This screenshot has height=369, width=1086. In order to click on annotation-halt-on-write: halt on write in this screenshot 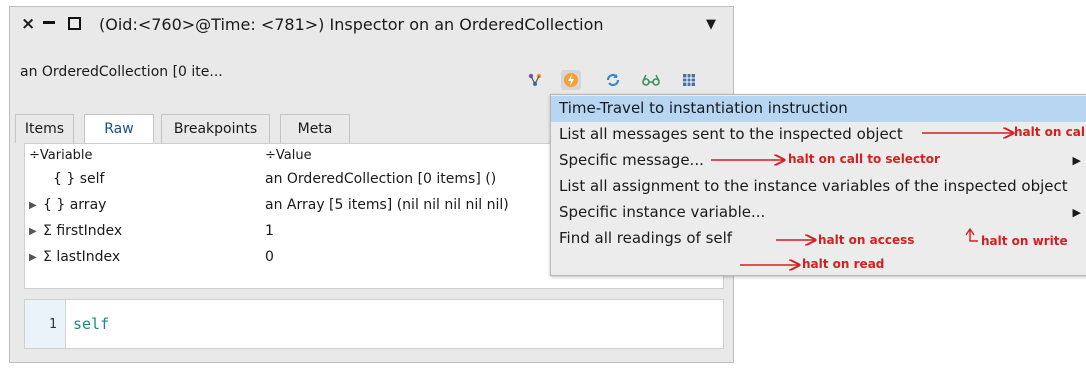, I will do `click(1024, 241)`.